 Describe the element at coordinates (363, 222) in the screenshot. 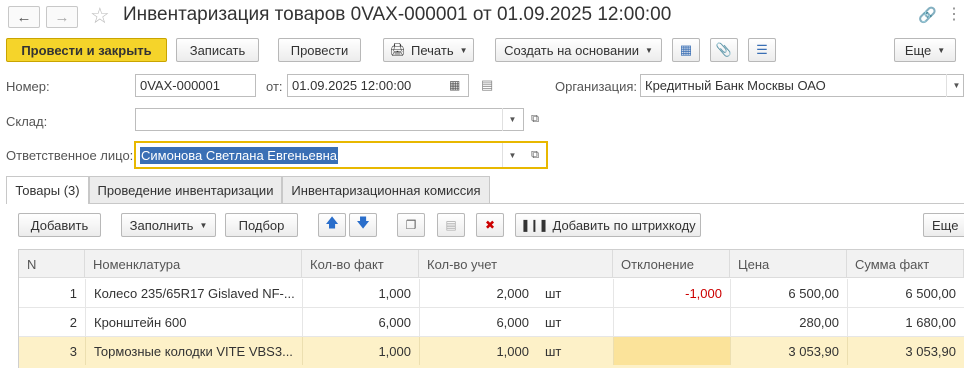

I see `arrow-down-icon: 🡇` at that location.